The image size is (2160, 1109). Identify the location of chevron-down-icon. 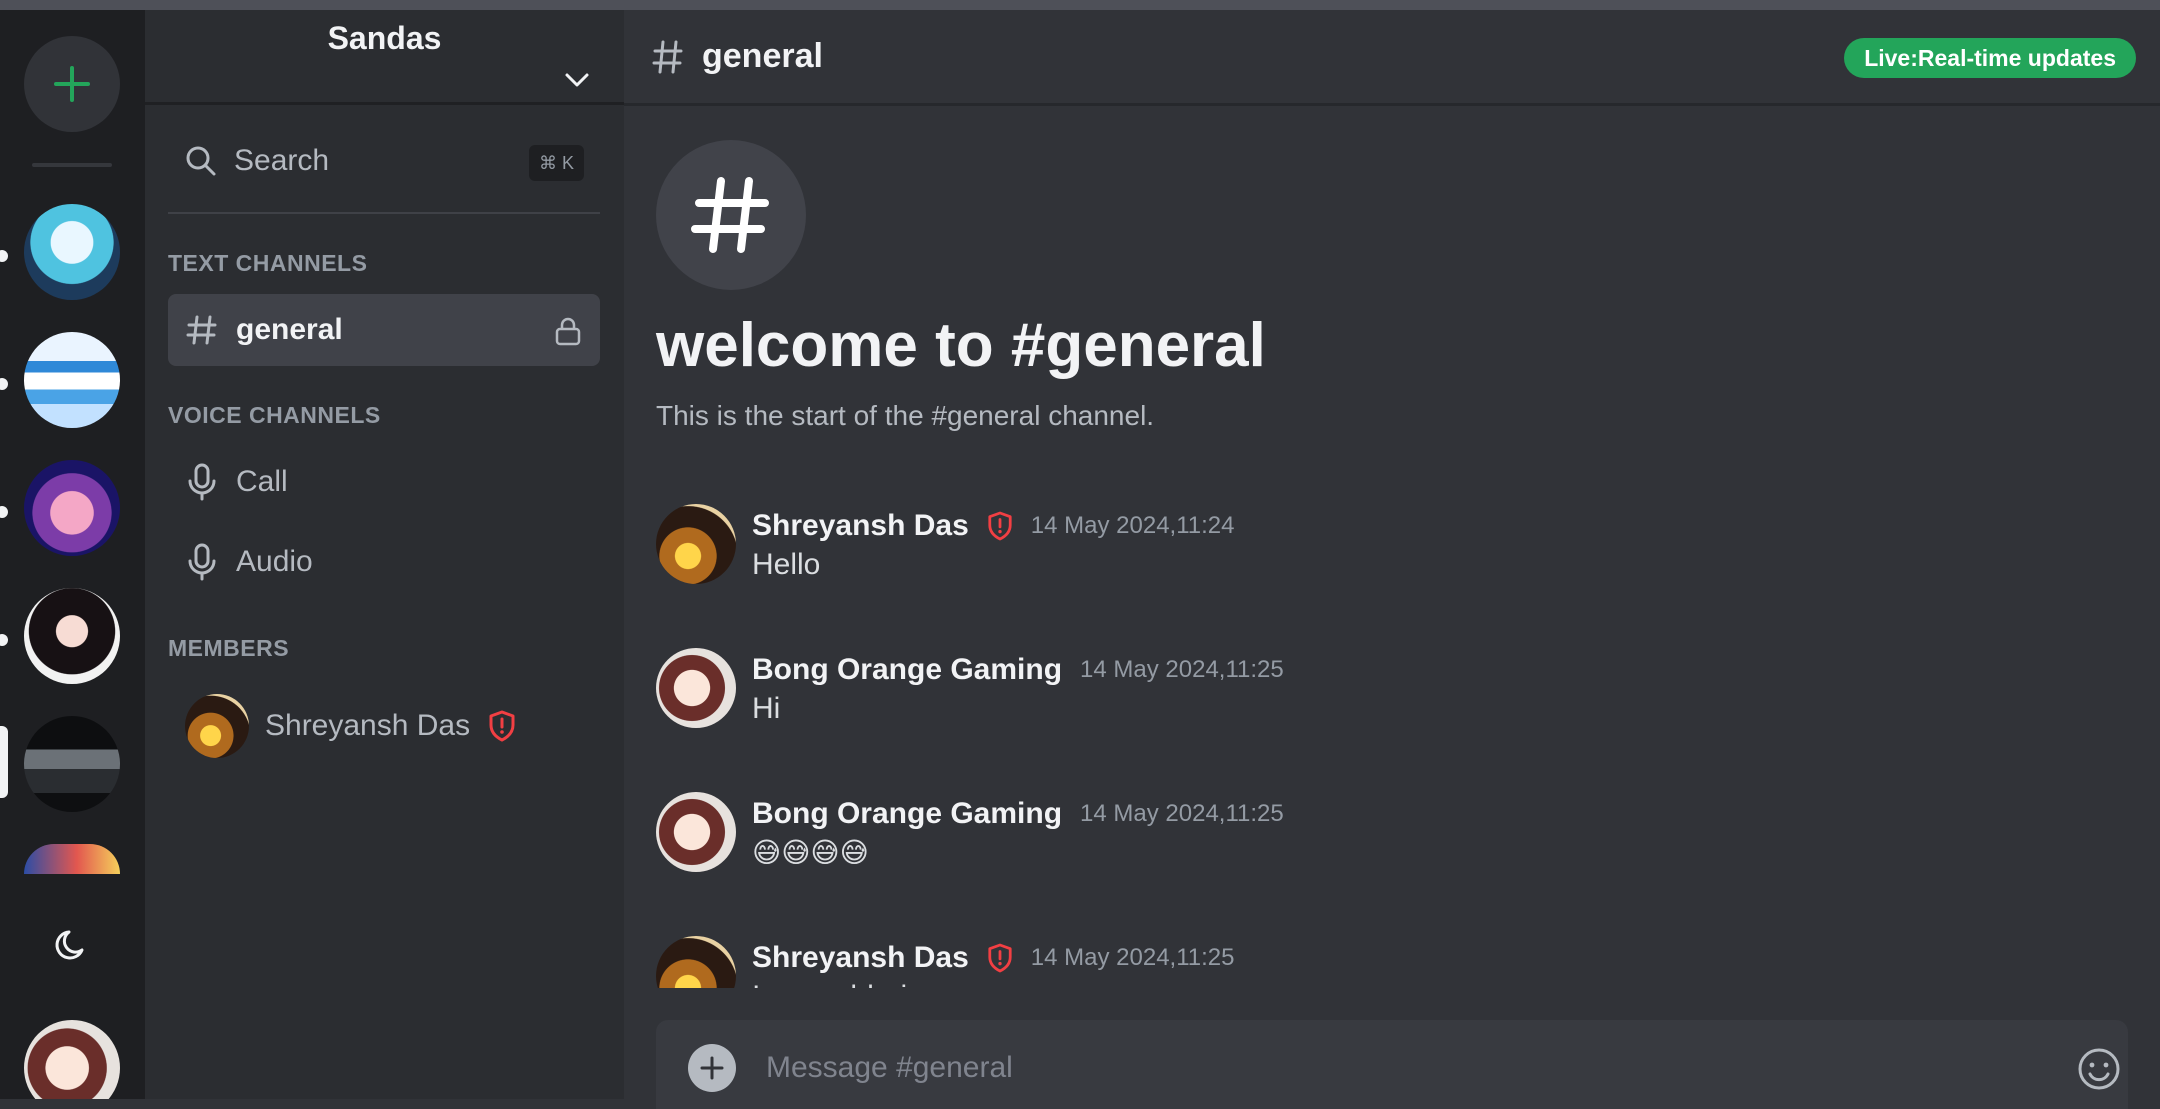
(577, 80).